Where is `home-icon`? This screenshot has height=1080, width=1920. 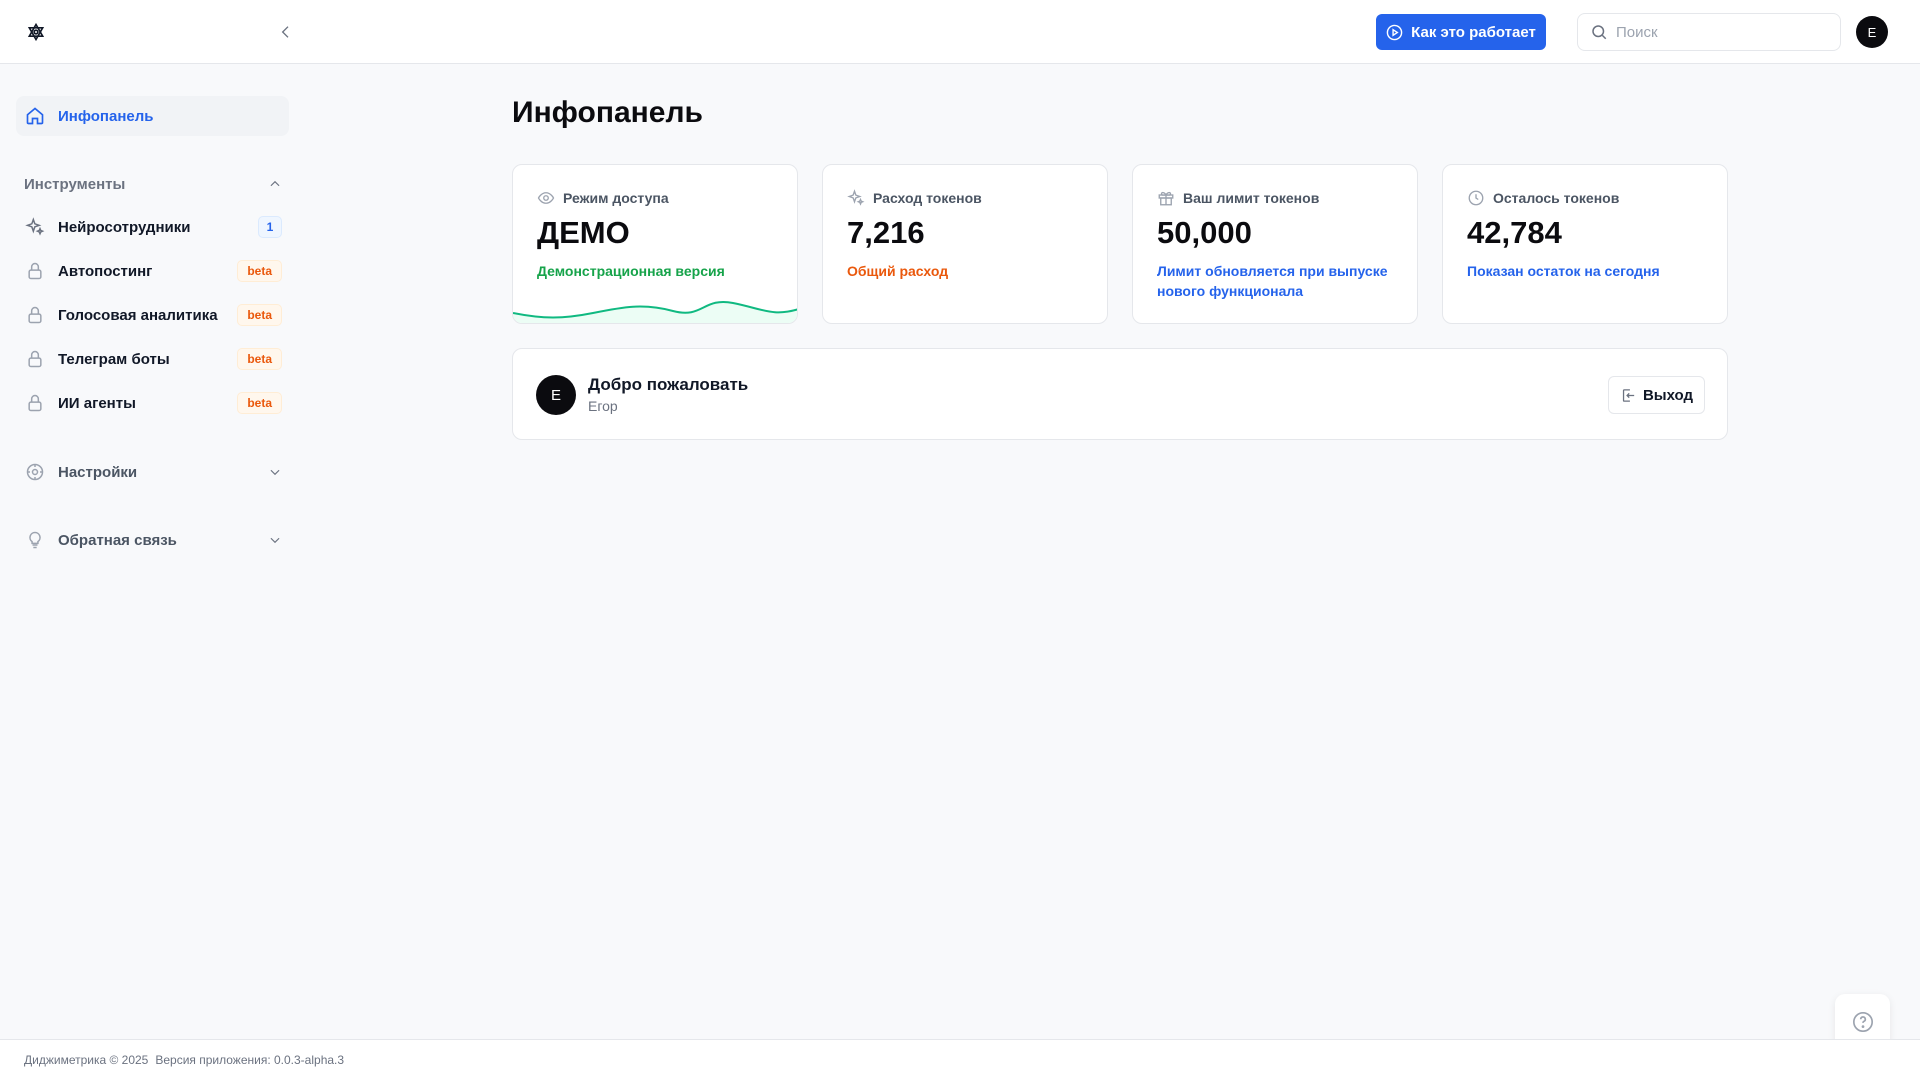
home-icon is located at coordinates (35, 116).